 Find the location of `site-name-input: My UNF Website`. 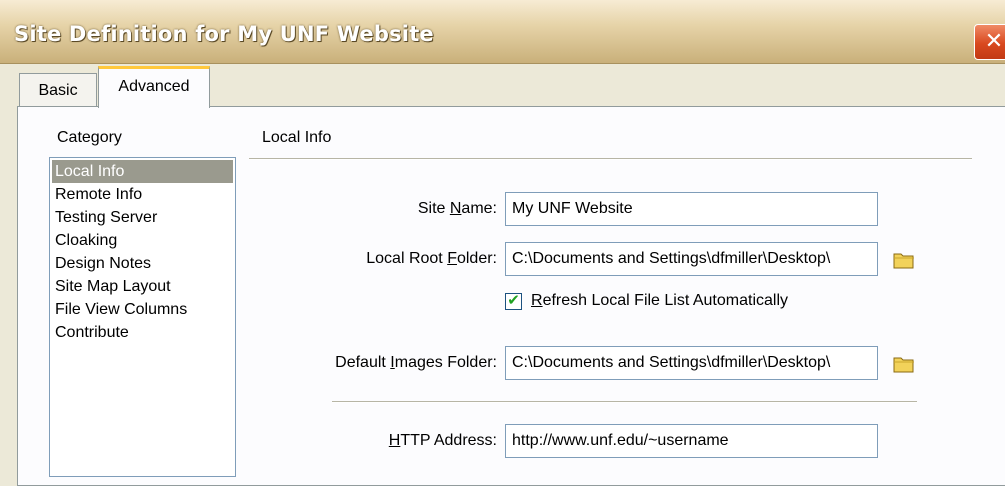

site-name-input: My UNF Website is located at coordinates (691, 209).